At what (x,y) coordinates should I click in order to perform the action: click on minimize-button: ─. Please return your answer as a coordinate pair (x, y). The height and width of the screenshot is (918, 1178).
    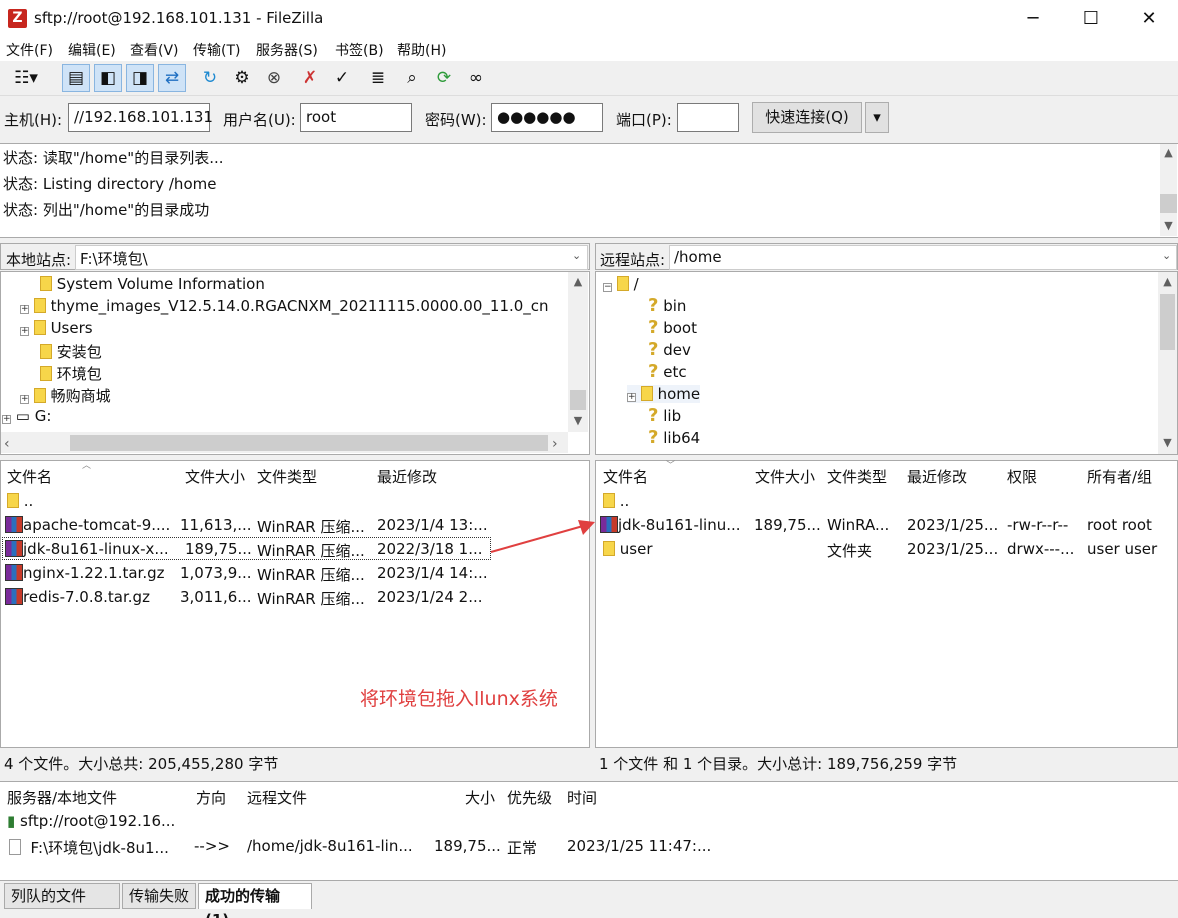
    Looking at the image, I should click on (1033, 18).